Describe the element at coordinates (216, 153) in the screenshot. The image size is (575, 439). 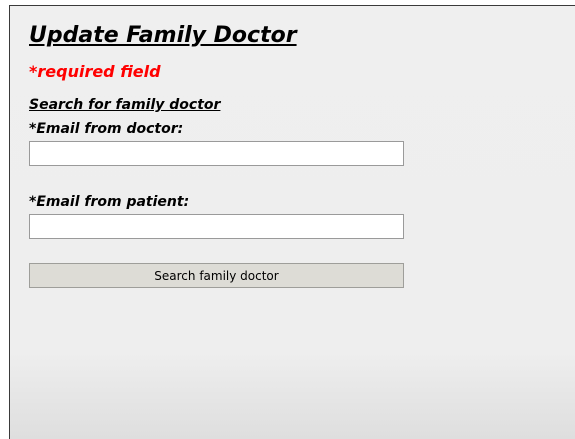
I see `doctor-email-input` at that location.